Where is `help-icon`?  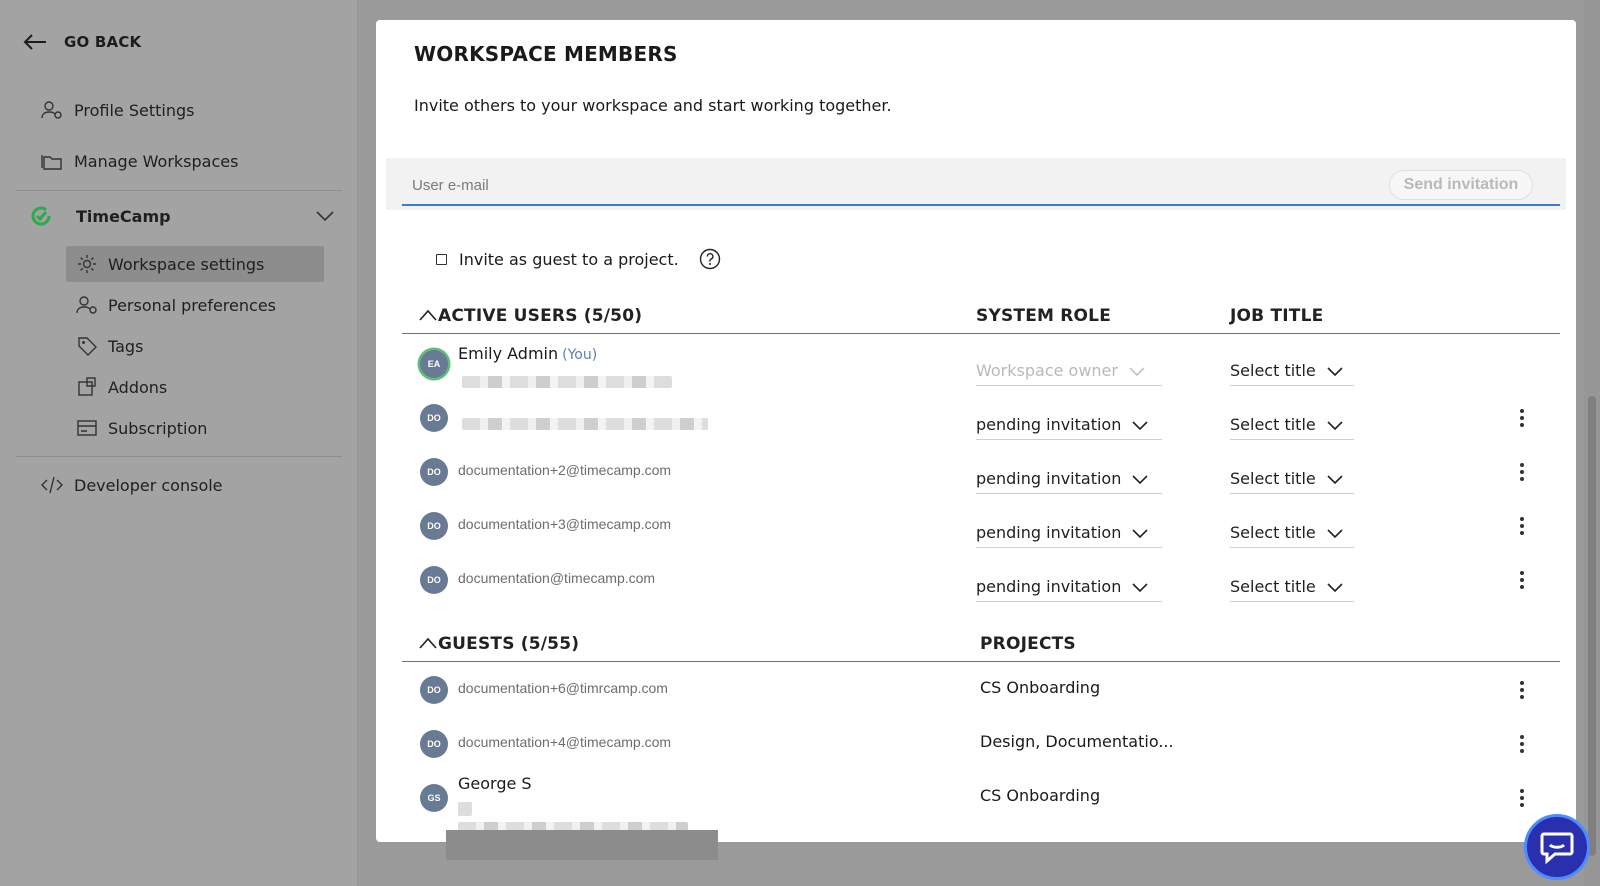 help-icon is located at coordinates (710, 259).